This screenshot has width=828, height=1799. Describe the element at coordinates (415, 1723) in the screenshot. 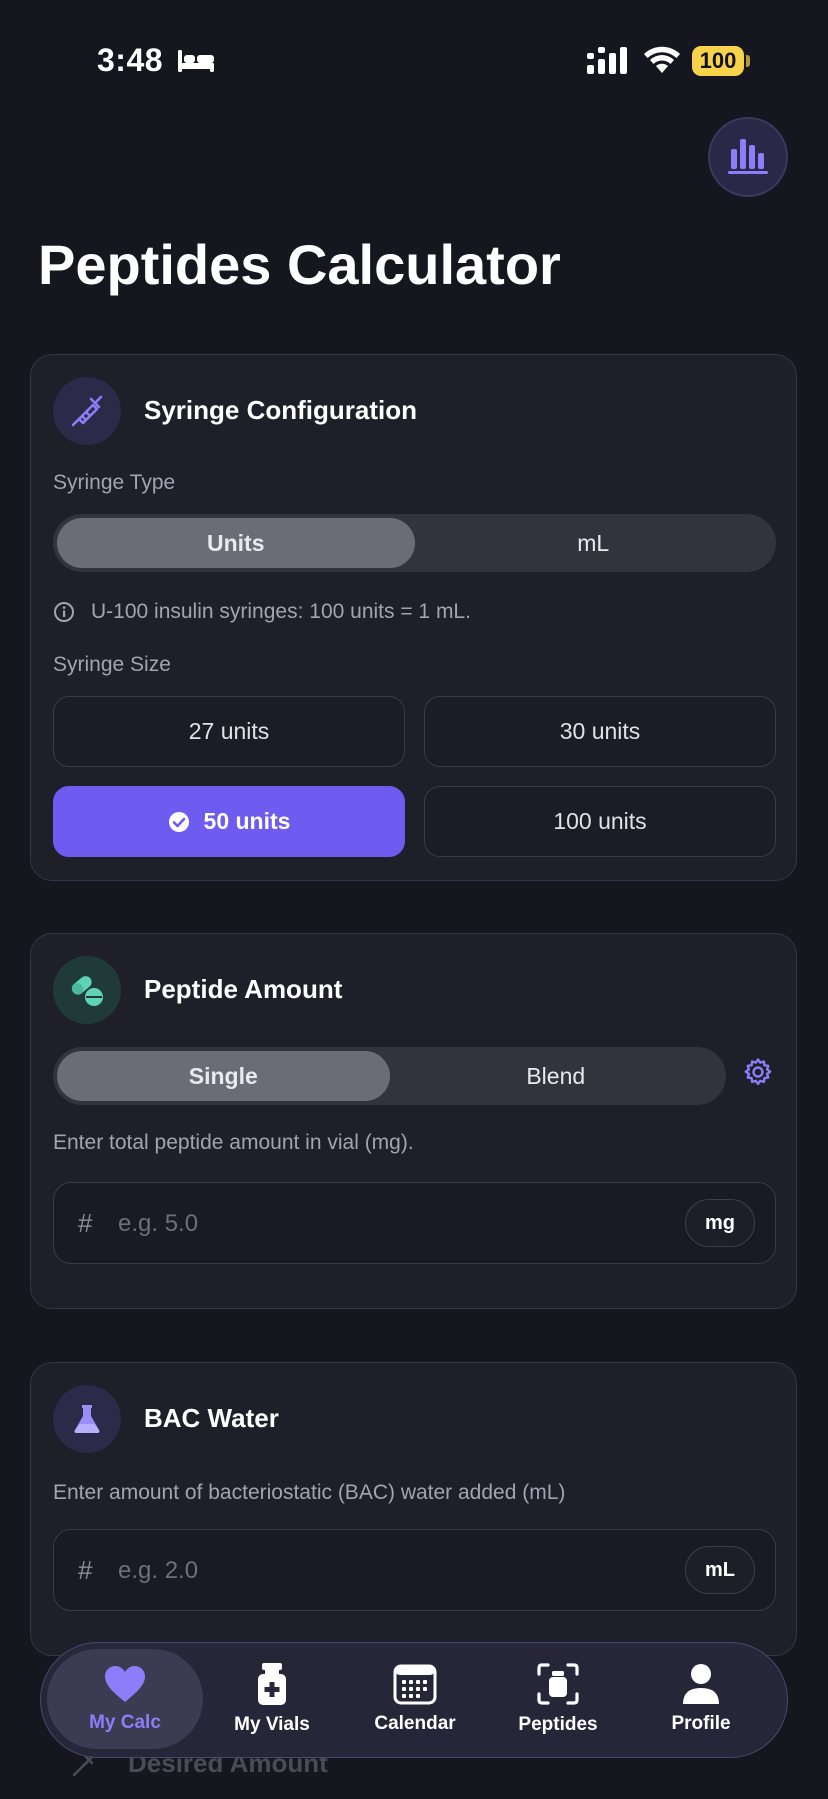

I see `tab-calendar-label: Calendar` at that location.